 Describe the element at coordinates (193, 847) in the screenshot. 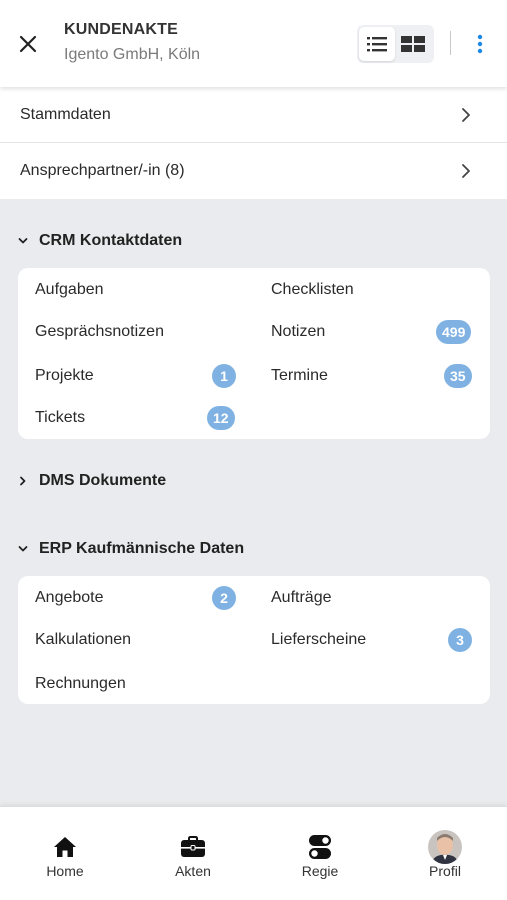

I see `briefcase-icon` at that location.